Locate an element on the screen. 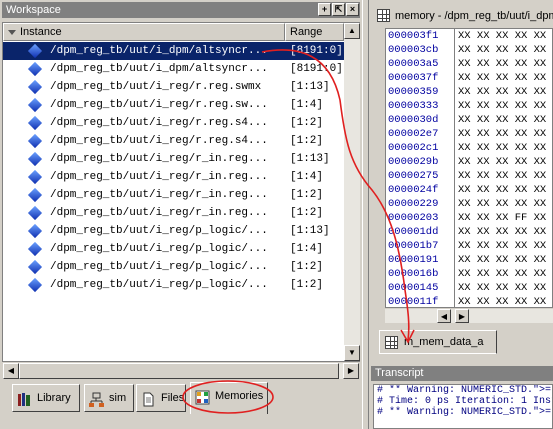 This screenshot has height=429, width=553. memory-scroll-left-arrow: ◀ is located at coordinates (444, 316).